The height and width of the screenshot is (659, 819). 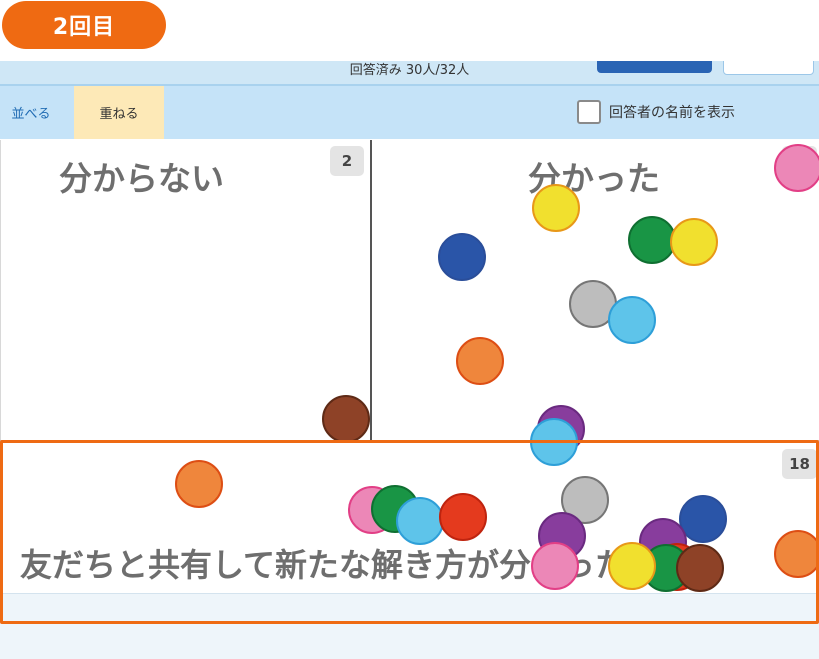 I want to click on header-primary-button, so click(x=654, y=67).